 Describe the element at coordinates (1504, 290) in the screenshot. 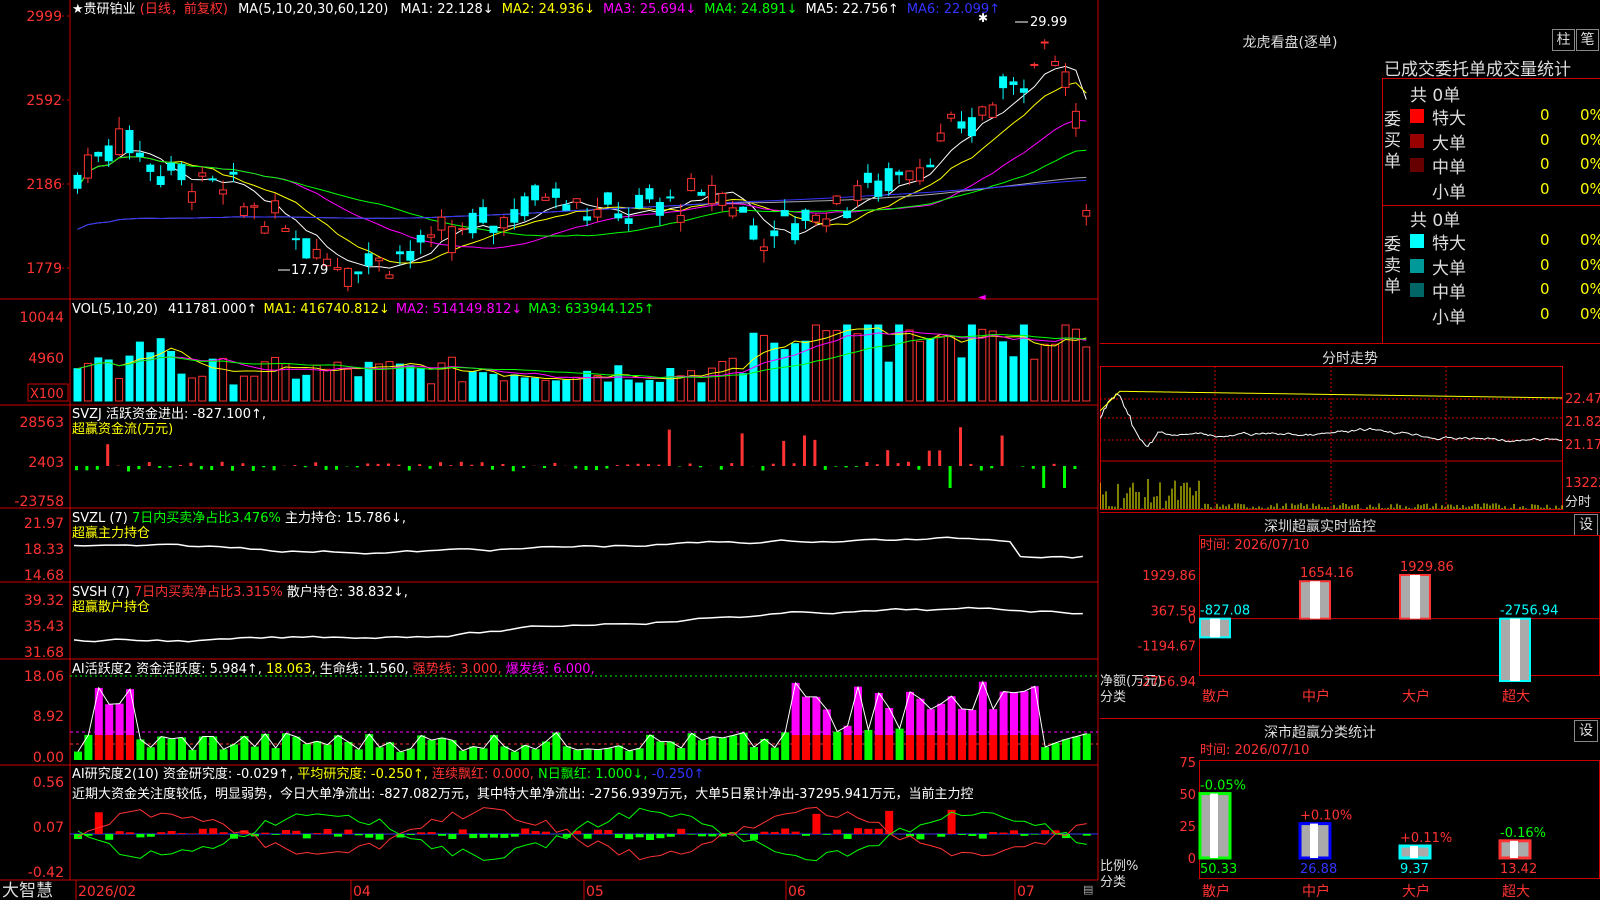

I see `order-row: 中单 0 0%` at that location.